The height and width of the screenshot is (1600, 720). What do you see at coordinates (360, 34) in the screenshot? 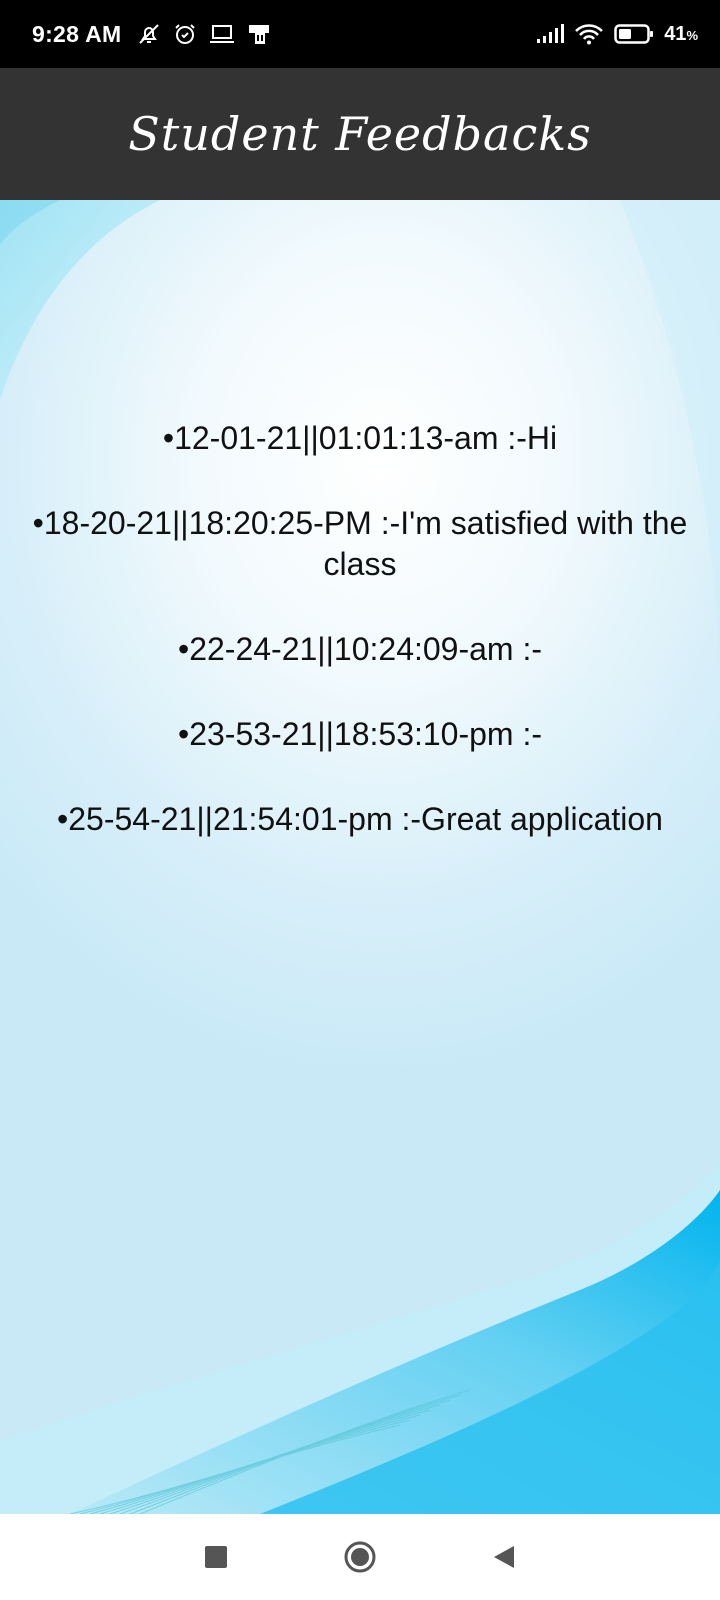
I see `status-bar: 9:28 AM 41%` at bounding box center [360, 34].